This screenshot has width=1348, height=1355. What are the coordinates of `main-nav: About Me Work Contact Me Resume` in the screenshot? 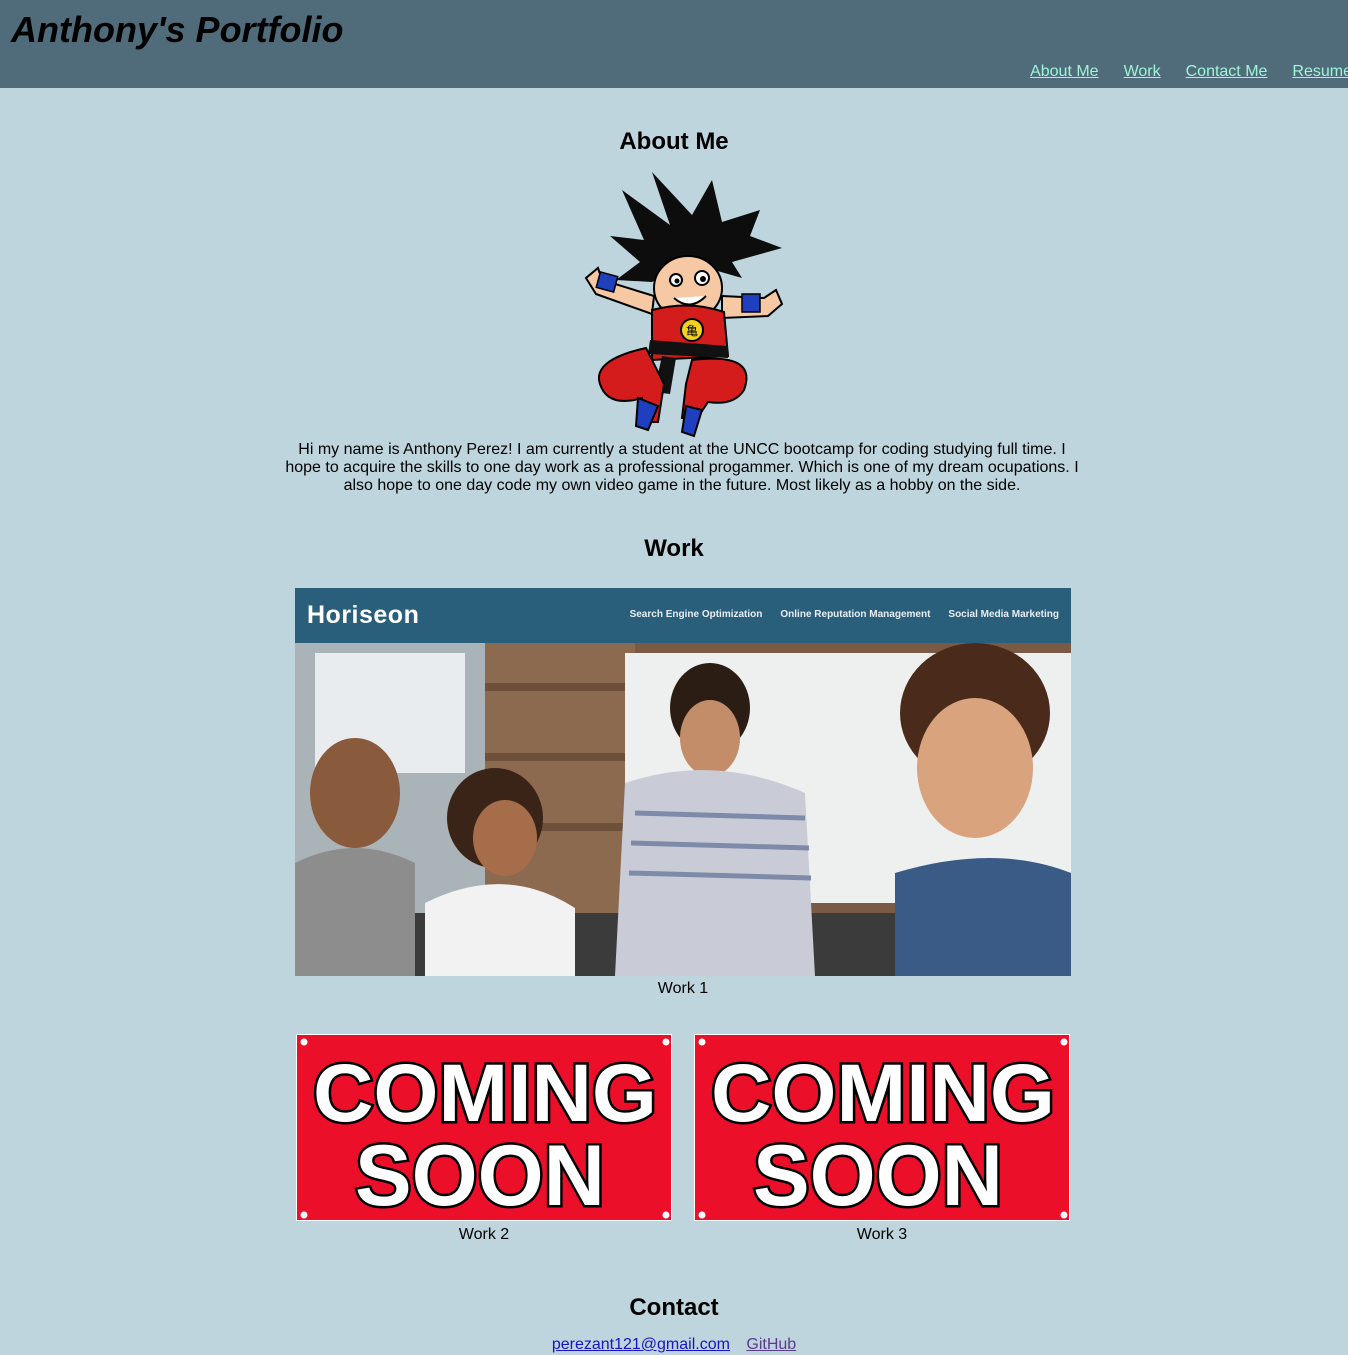 It's located at (1189, 73).